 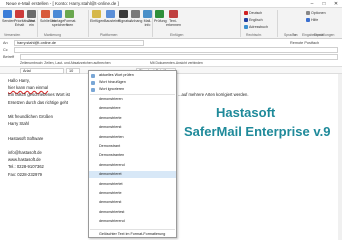 I want to click on language-german: Deutsch, so click(x=253, y=13).